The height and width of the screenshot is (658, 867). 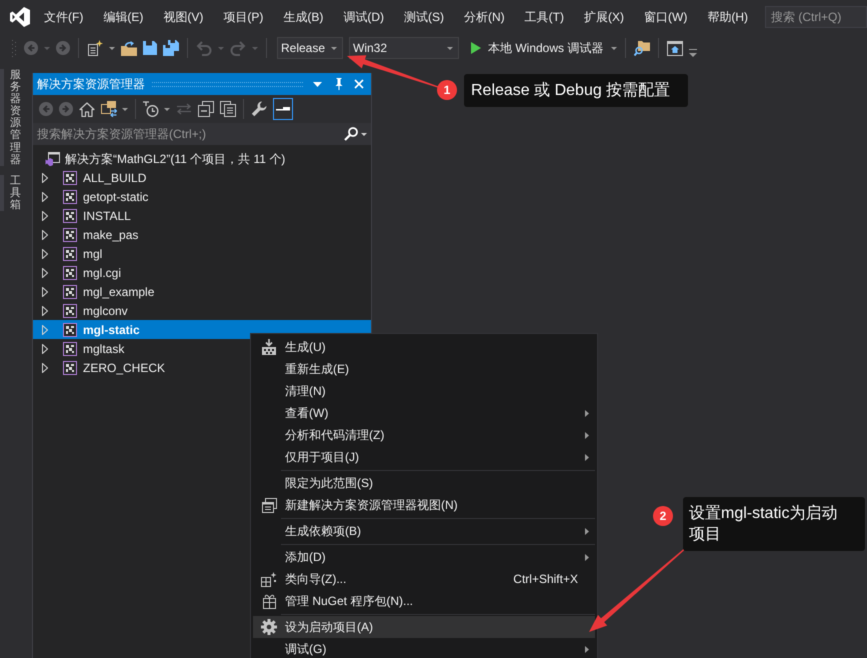 I want to click on close-icon, so click(x=359, y=84).